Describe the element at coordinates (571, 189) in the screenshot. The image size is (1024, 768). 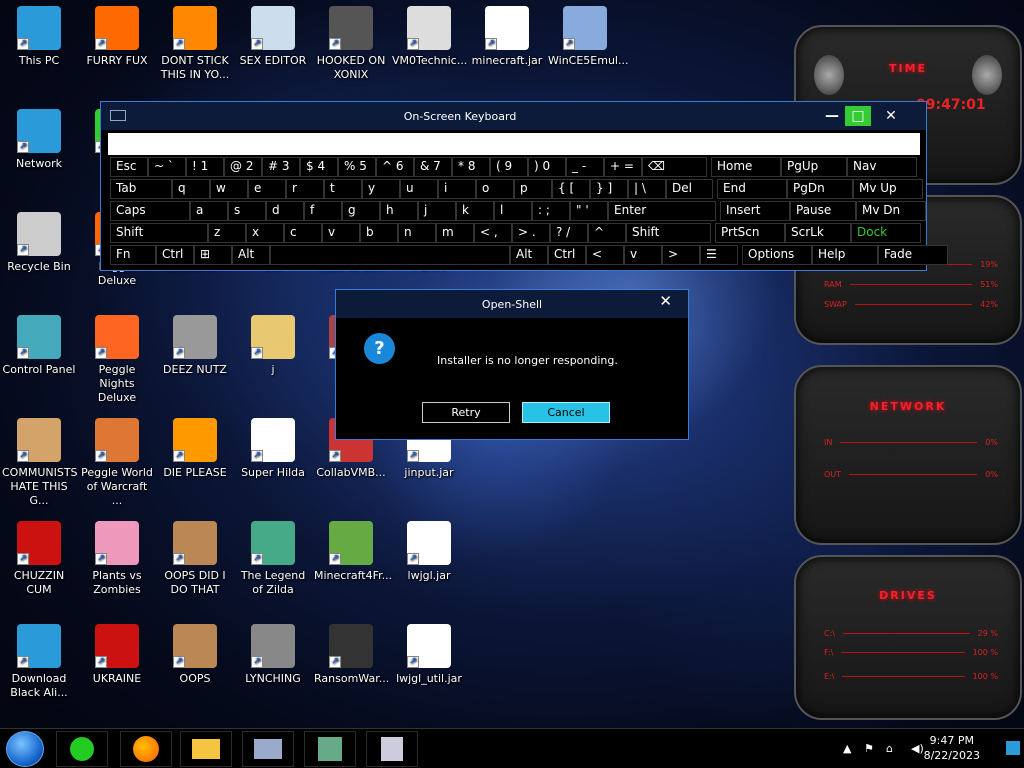
I see `osk-key: { [` at that location.